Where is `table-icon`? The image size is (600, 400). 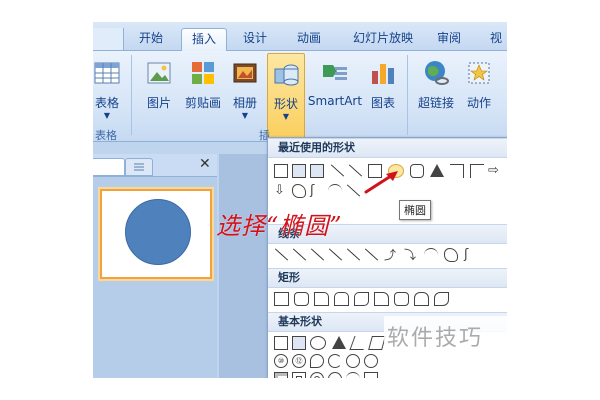
table-icon is located at coordinates (107, 73).